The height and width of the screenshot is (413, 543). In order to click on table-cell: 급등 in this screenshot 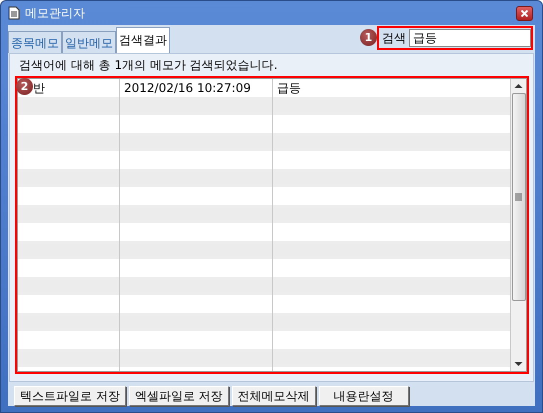, I will do `click(289, 88)`.